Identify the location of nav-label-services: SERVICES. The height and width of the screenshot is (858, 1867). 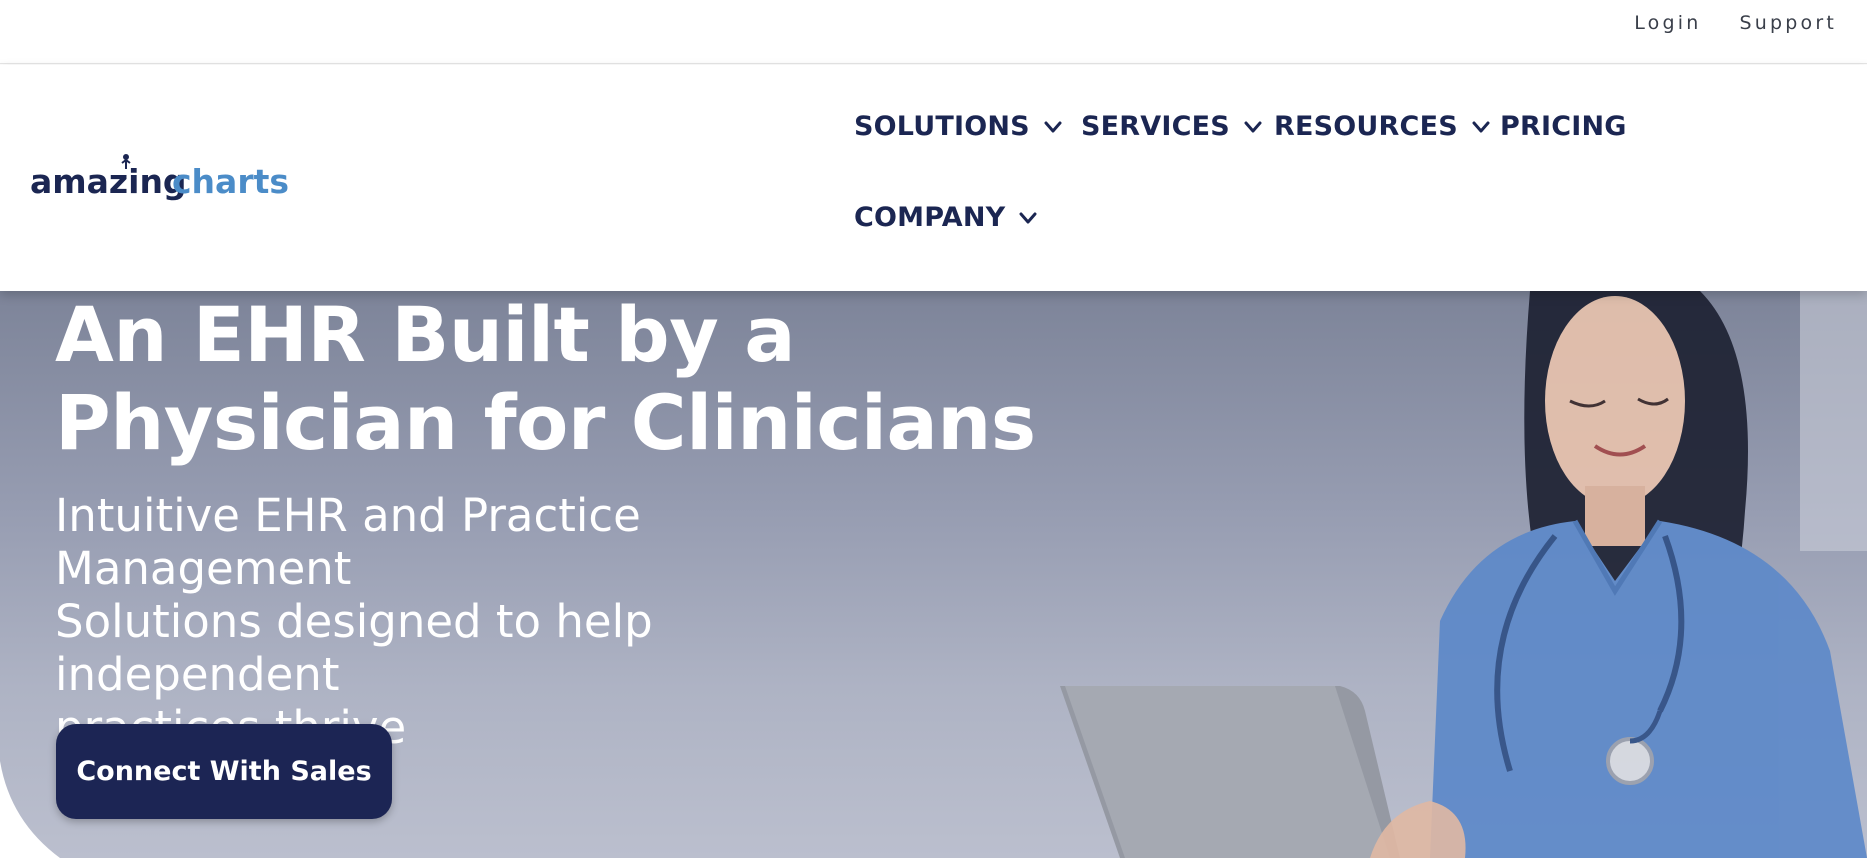
(1155, 126).